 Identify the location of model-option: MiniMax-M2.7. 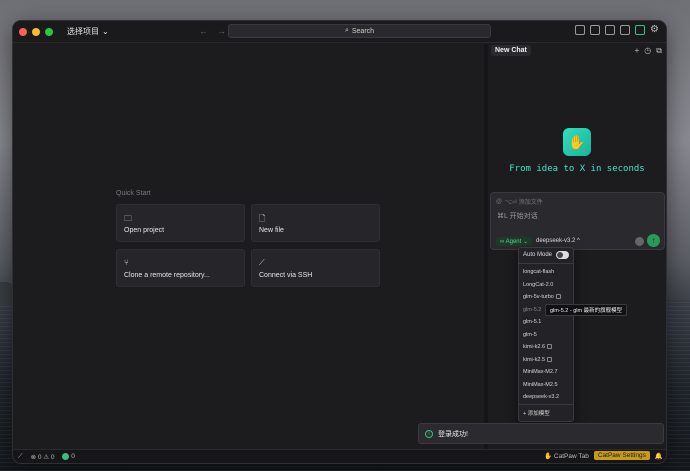
(546, 372).